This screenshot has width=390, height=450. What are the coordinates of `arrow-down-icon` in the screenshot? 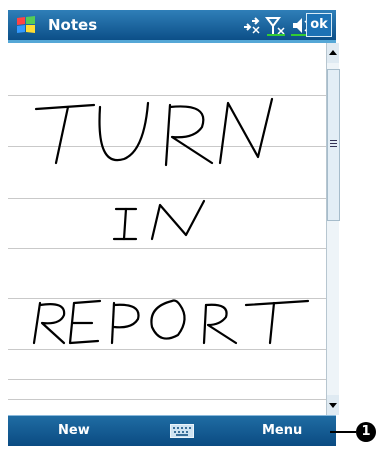 It's located at (333, 405).